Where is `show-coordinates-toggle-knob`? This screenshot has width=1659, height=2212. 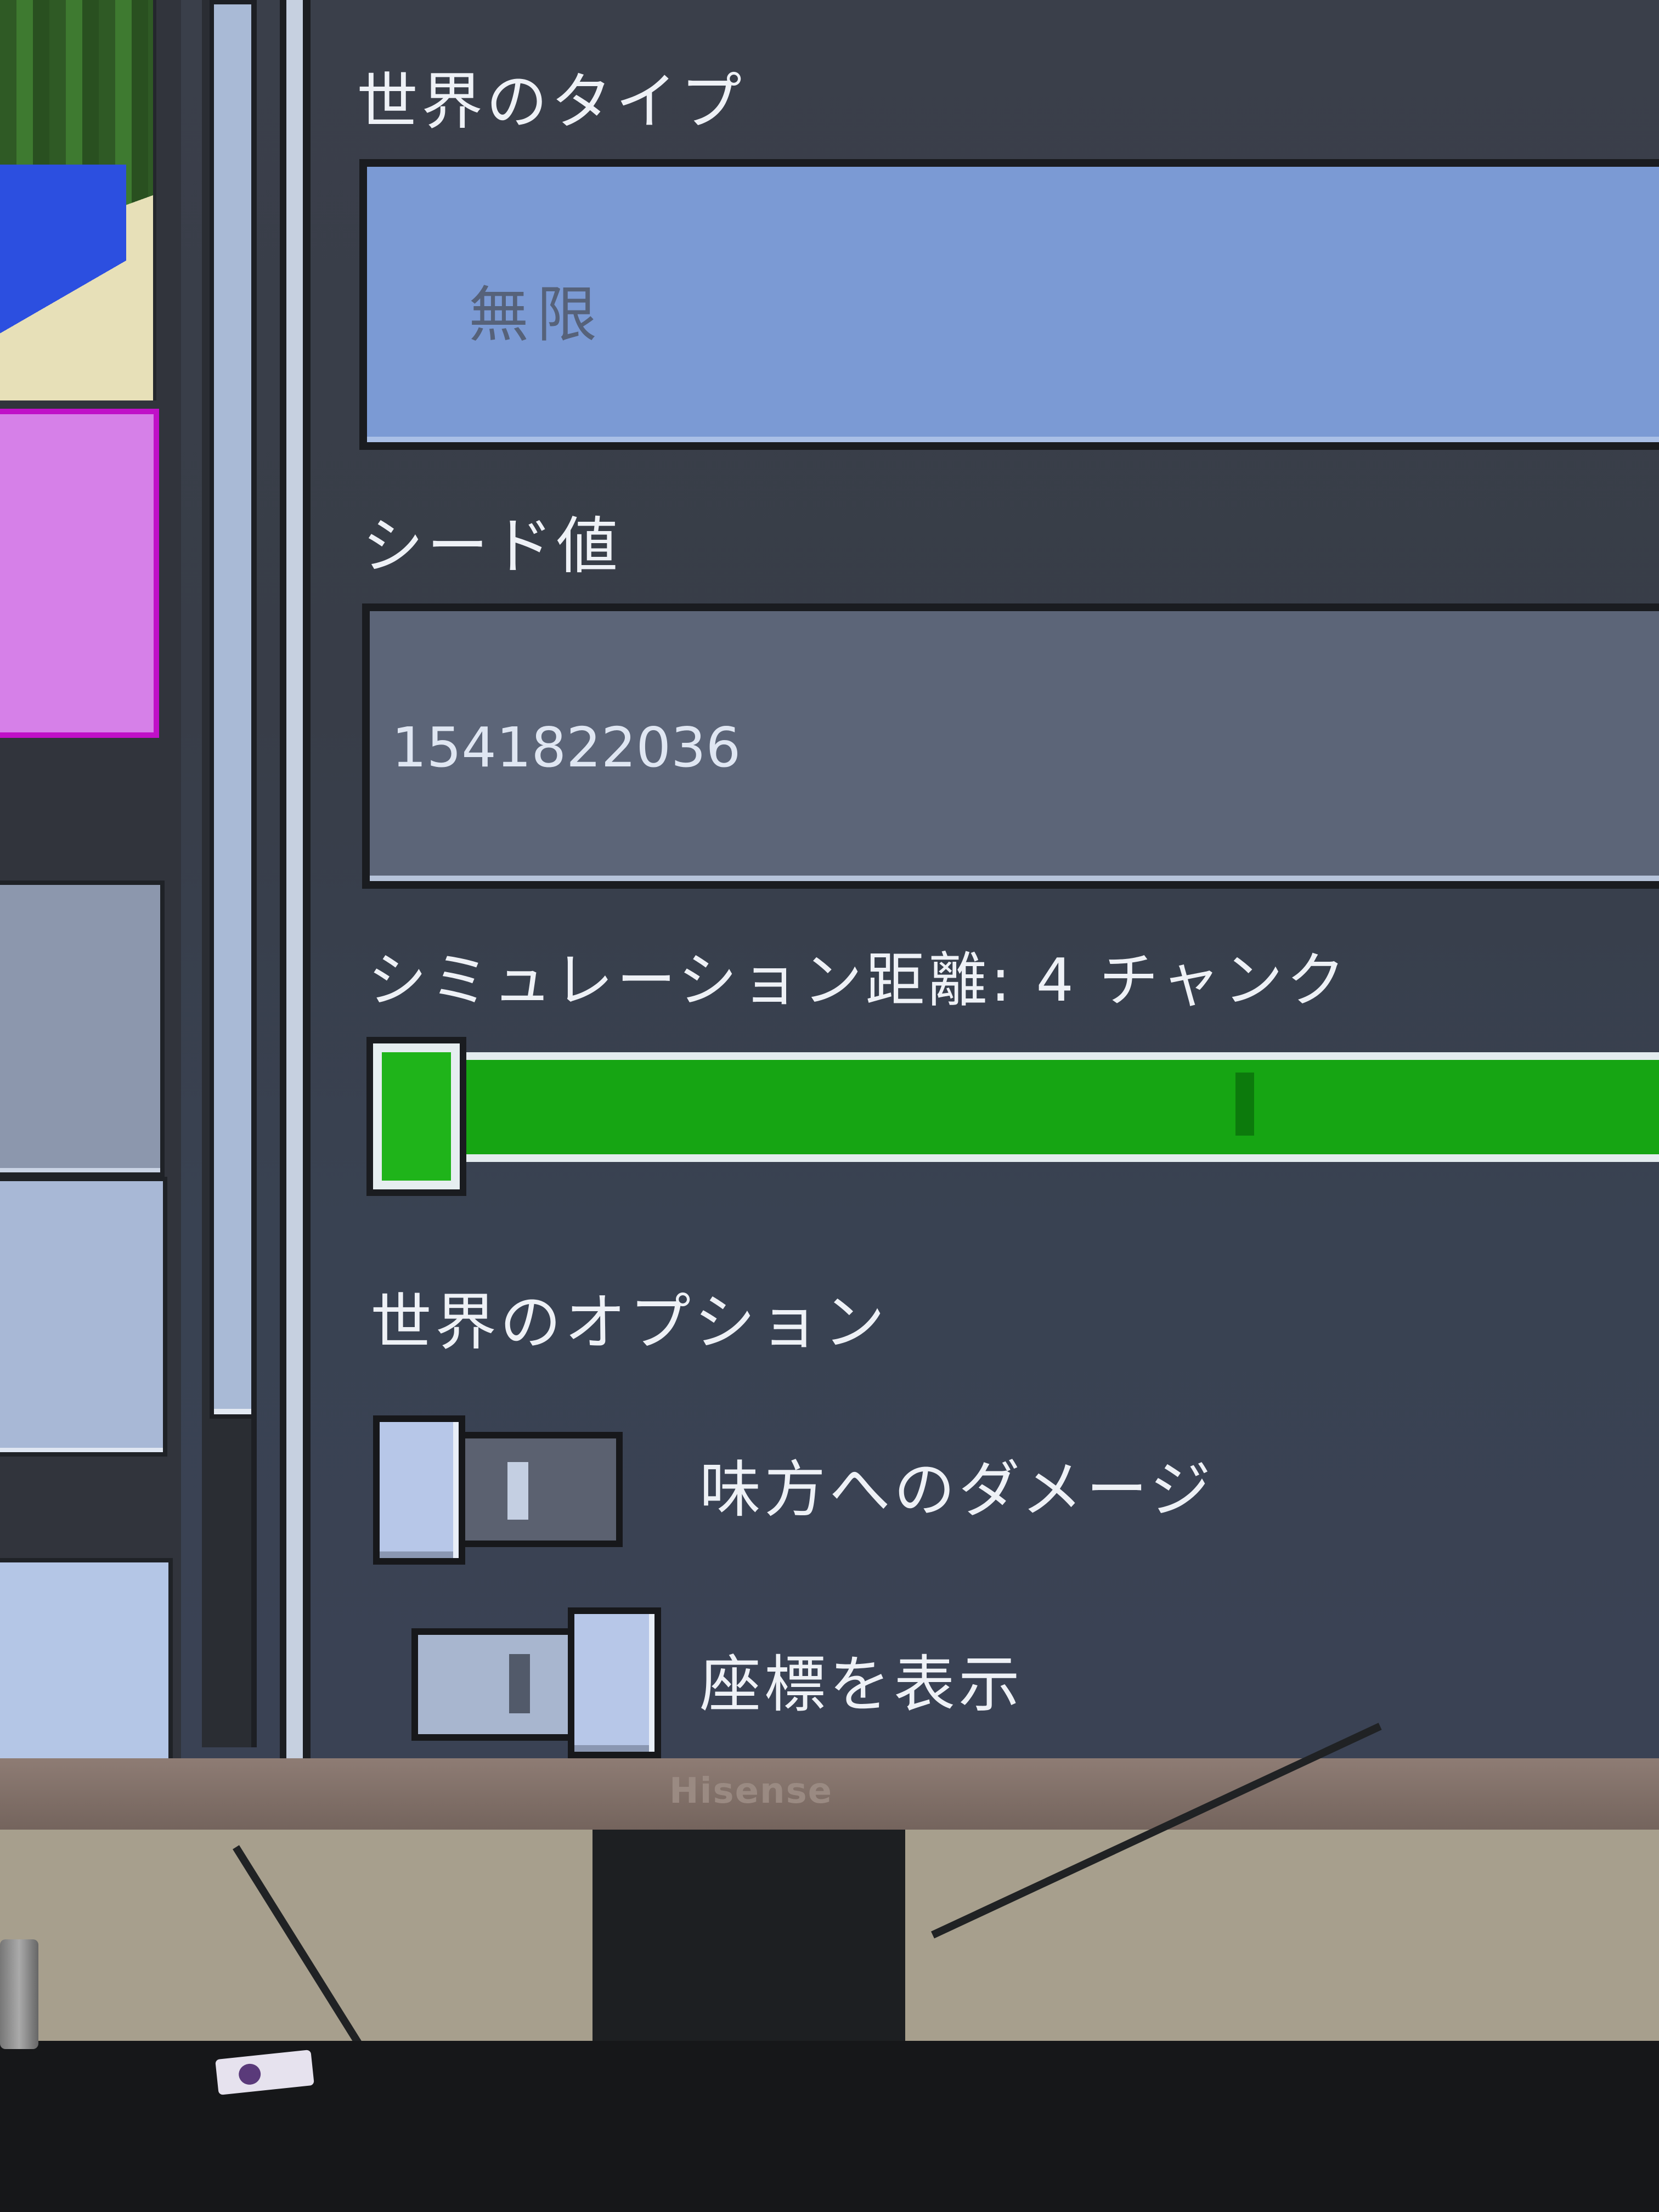
show-coordinates-toggle-knob is located at coordinates (615, 1682).